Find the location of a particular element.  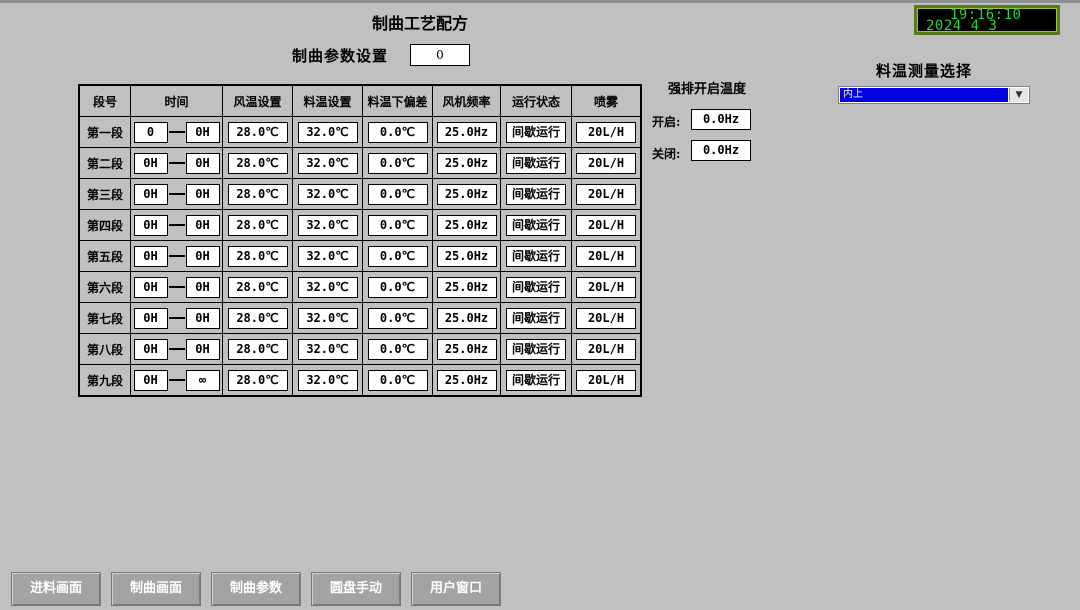

temp-select-value: 内上 is located at coordinates (924, 95).